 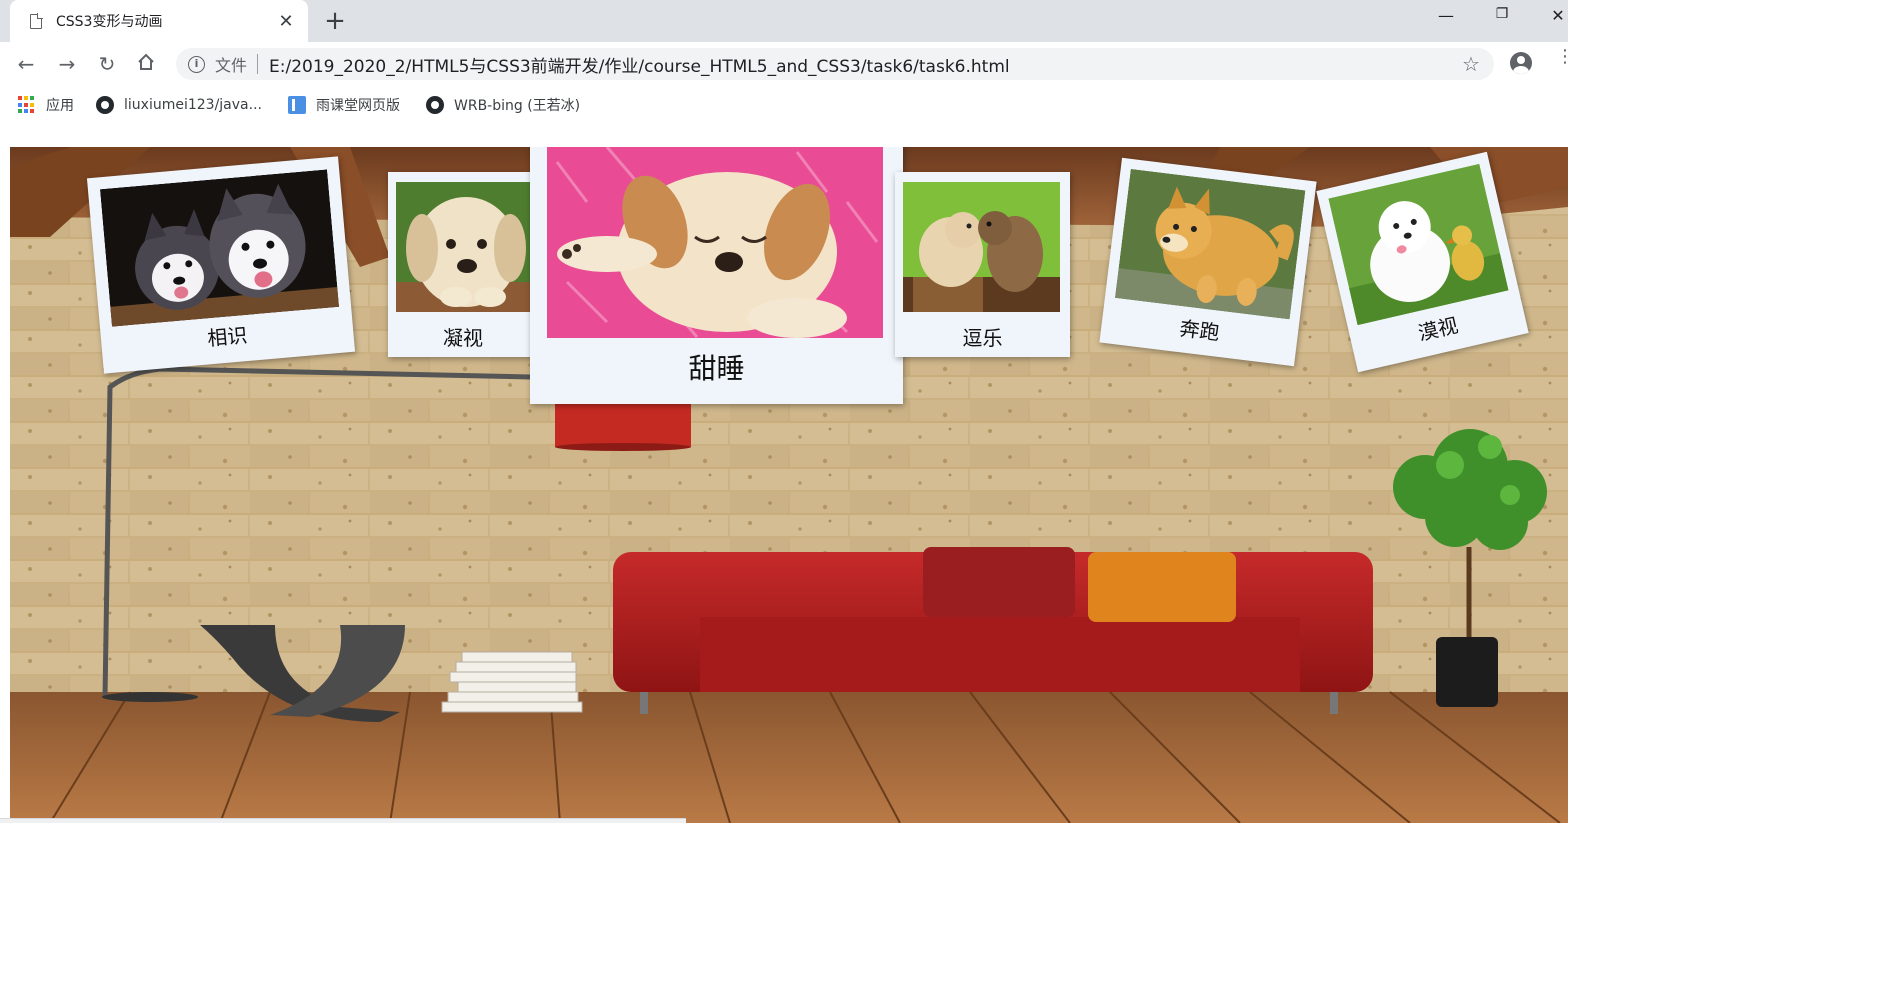 What do you see at coordinates (36, 21) in the screenshot?
I see `page-icon` at bounding box center [36, 21].